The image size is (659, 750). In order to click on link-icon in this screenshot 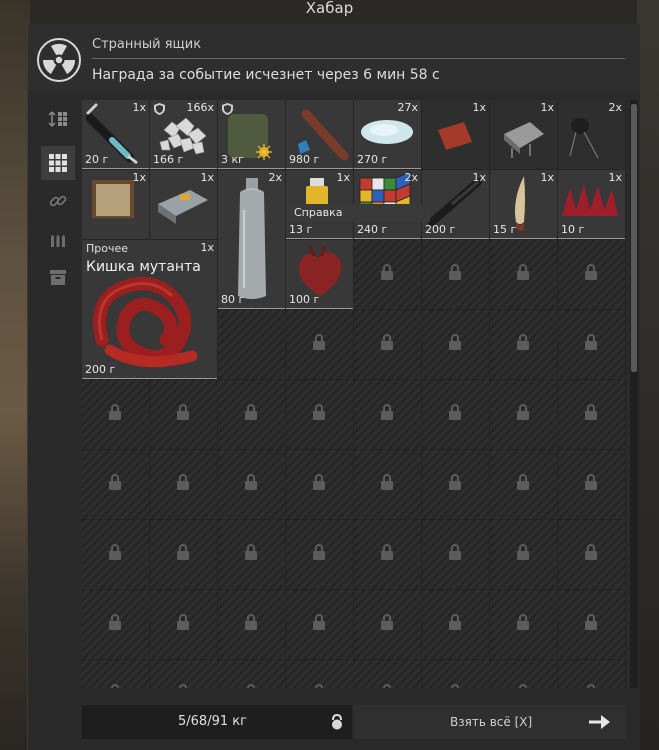, I will do `click(58, 201)`.